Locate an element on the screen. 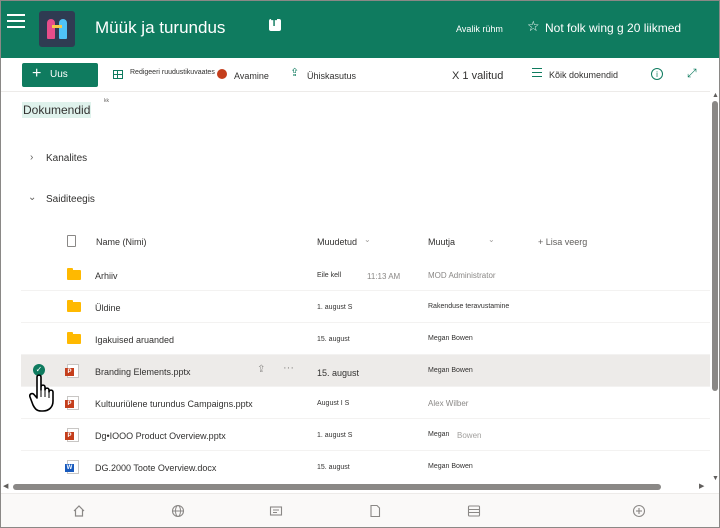  group-type-label: Avalik rühm is located at coordinates (479, 29).